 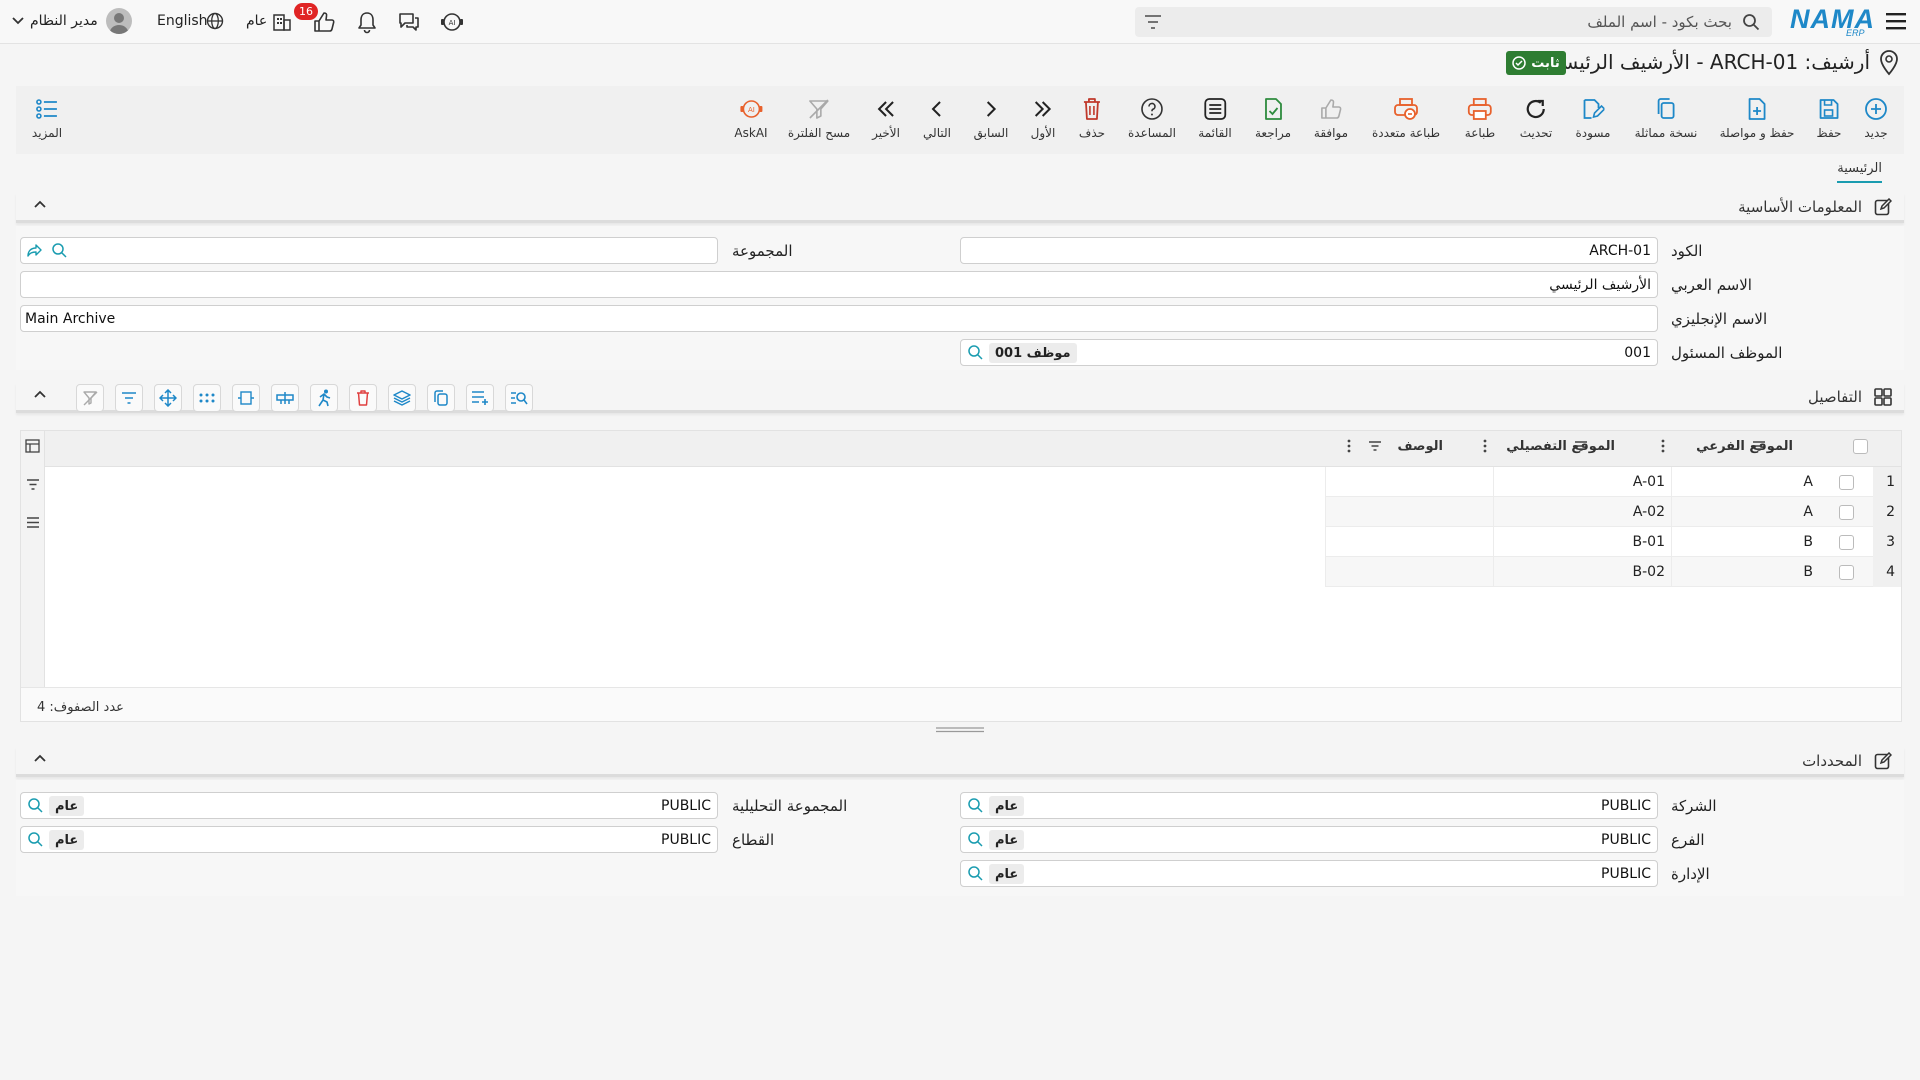 What do you see at coordinates (1536, 120) in the screenshot?
I see `refresh-button: تحديث` at bounding box center [1536, 120].